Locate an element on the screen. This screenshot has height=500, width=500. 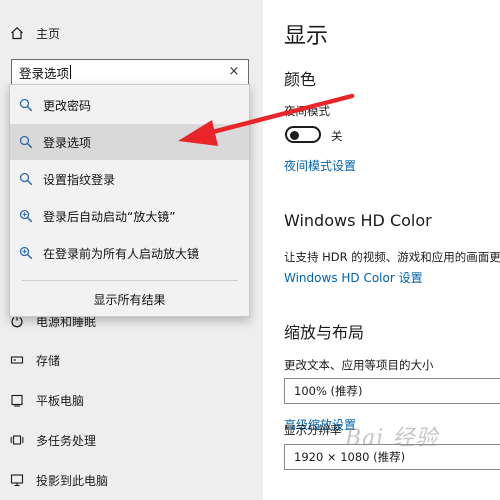
annotation-arrow is located at coordinates (266, 119).